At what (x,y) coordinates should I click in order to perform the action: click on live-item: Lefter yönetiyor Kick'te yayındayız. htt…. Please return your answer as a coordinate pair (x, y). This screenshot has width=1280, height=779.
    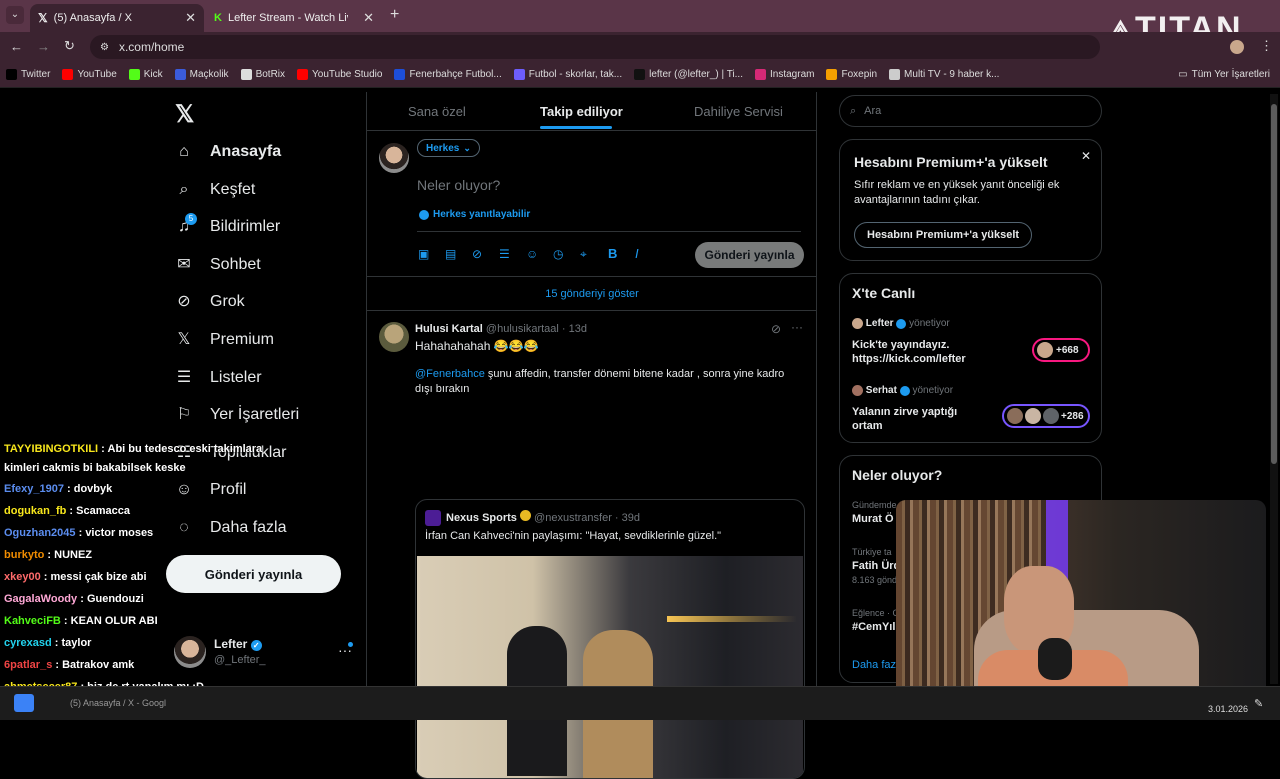
    Looking at the image, I should click on (972, 345).